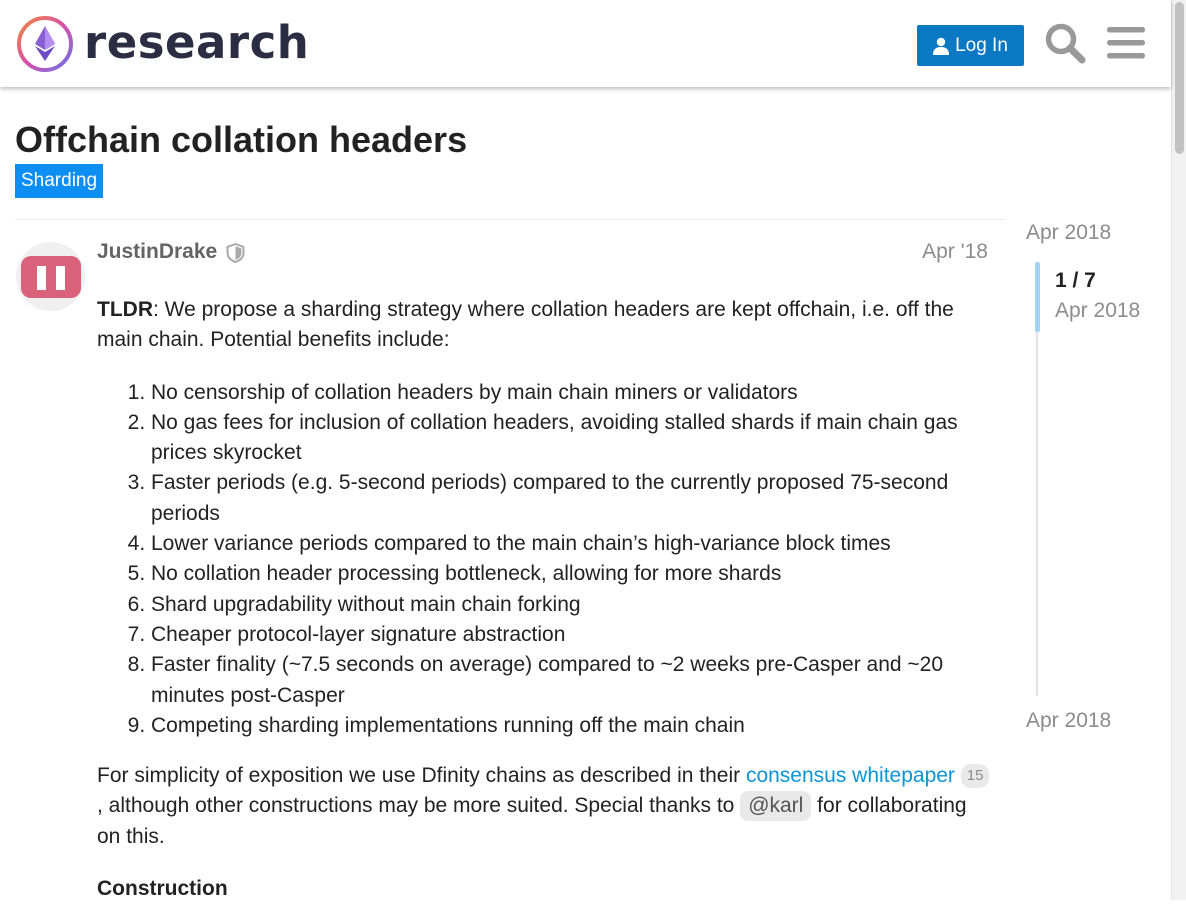 This screenshot has height=904, width=1186. What do you see at coordinates (850, 775) in the screenshot?
I see `whitepaper-link: consensus whitepaper` at bounding box center [850, 775].